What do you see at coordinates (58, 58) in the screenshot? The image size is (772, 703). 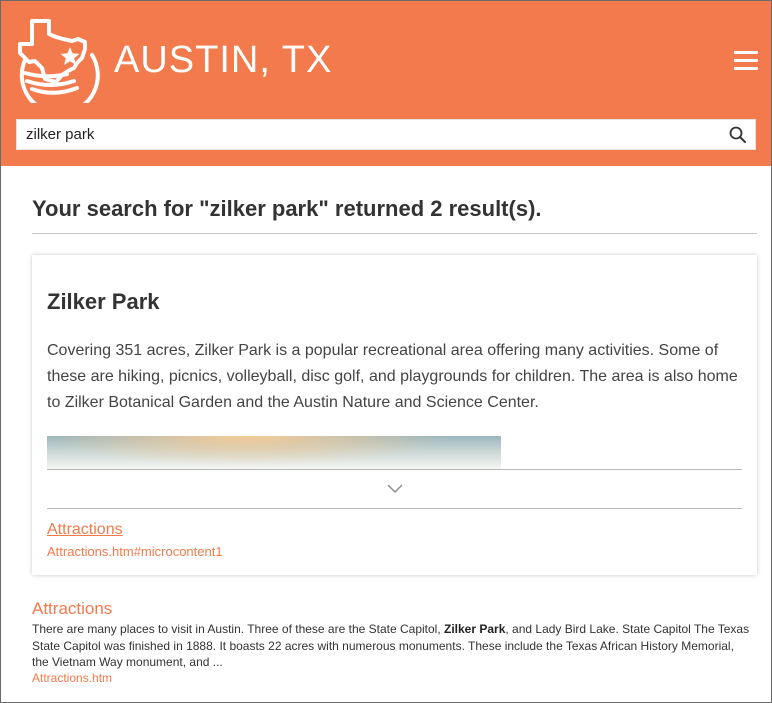 I see `texas-state-star-logo` at bounding box center [58, 58].